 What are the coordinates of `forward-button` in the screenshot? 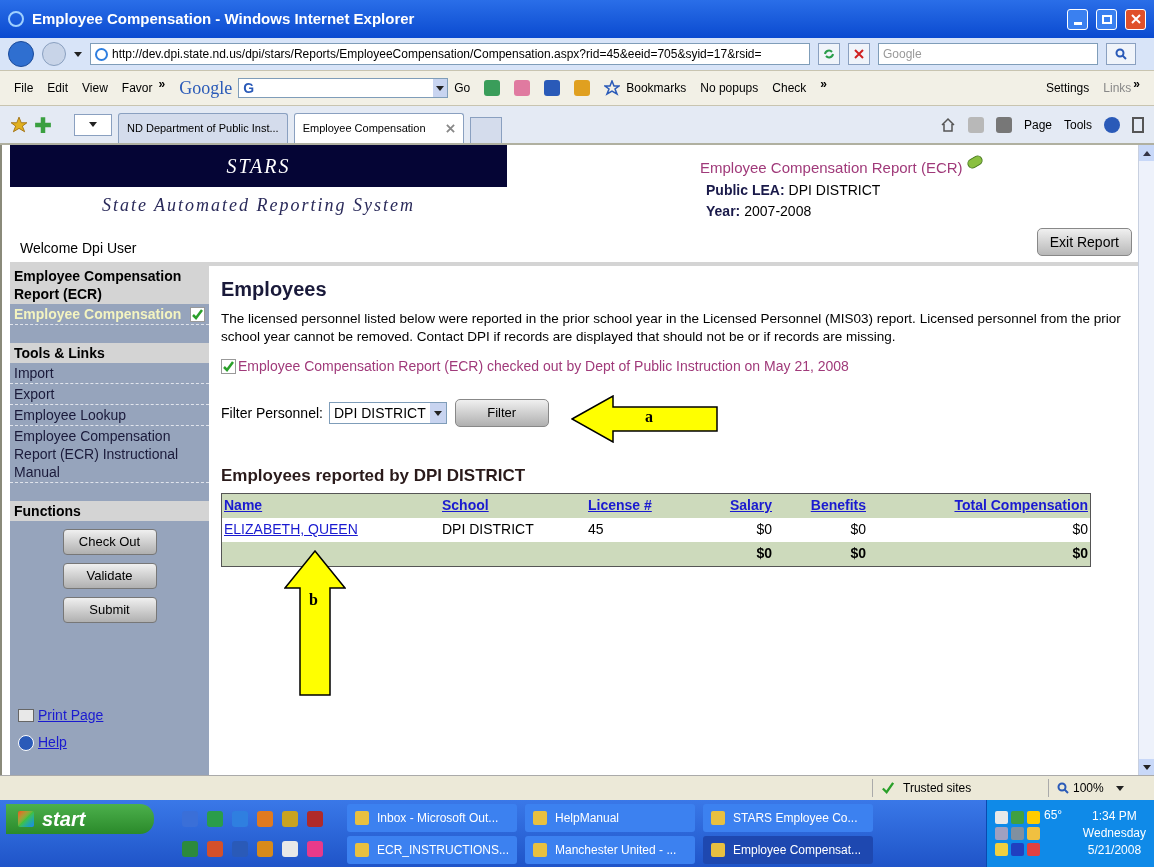 It's located at (54, 54).